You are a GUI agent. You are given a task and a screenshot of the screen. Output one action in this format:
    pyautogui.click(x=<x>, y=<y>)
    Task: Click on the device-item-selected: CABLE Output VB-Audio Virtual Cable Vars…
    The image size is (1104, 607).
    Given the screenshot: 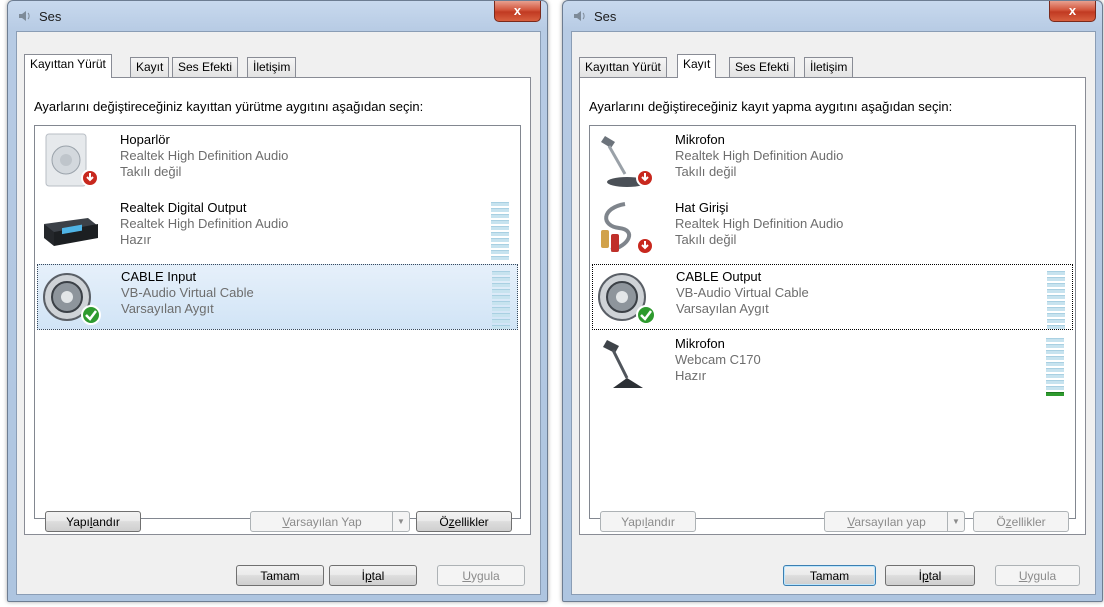 What is the action you would take?
    pyautogui.click(x=832, y=297)
    